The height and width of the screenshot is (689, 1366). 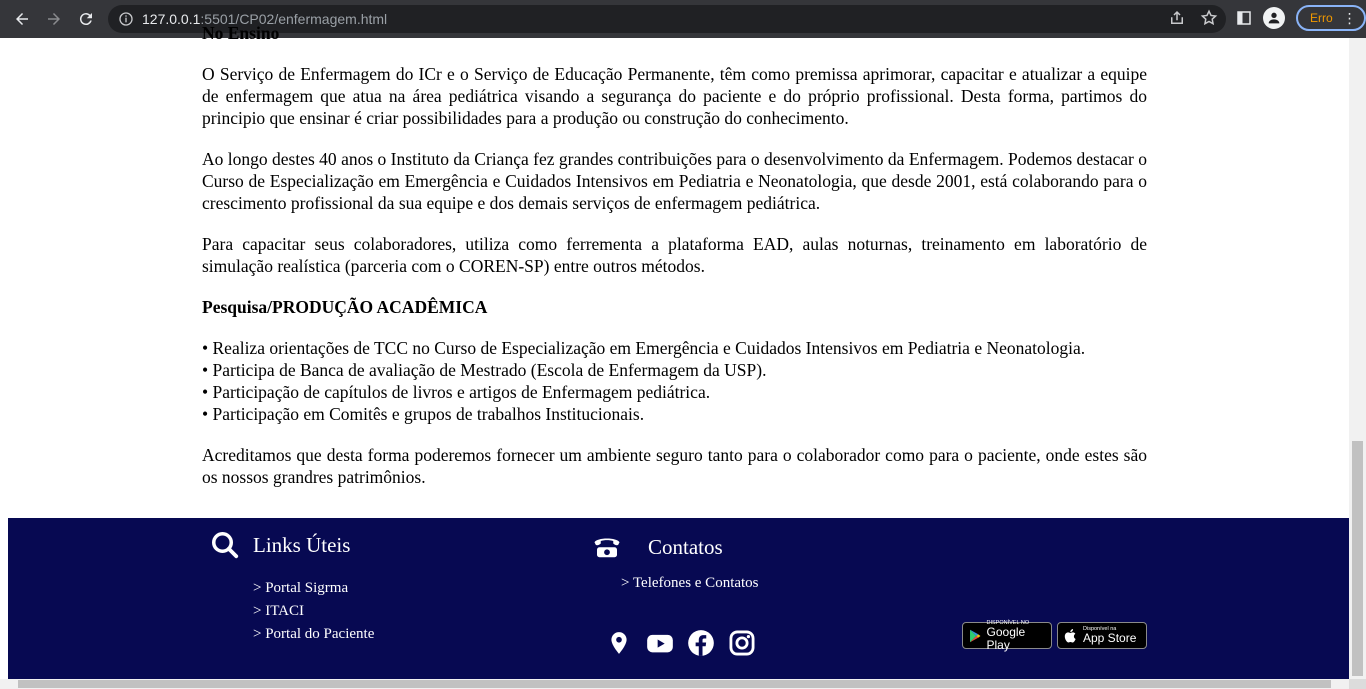 I want to click on profile-error-button: Erro ⋮, so click(x=1331, y=18).